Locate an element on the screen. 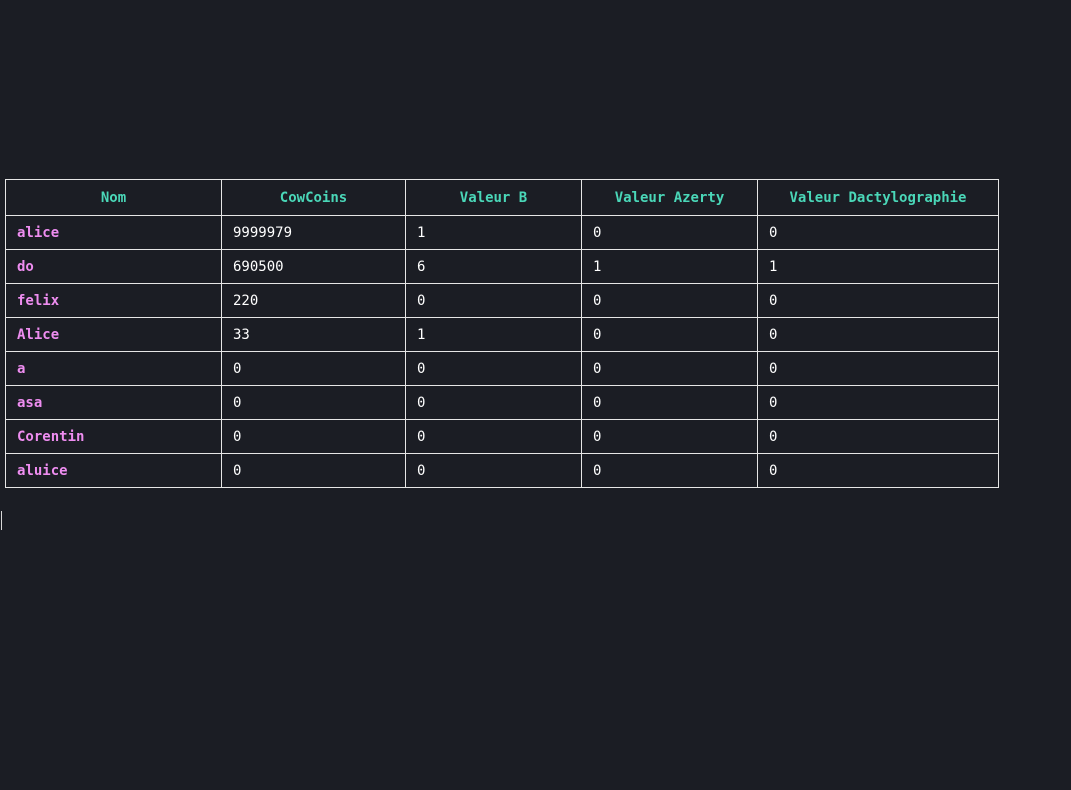 The image size is (1071, 790). table-row: asa 0 0 0 0 is located at coordinates (502, 402).